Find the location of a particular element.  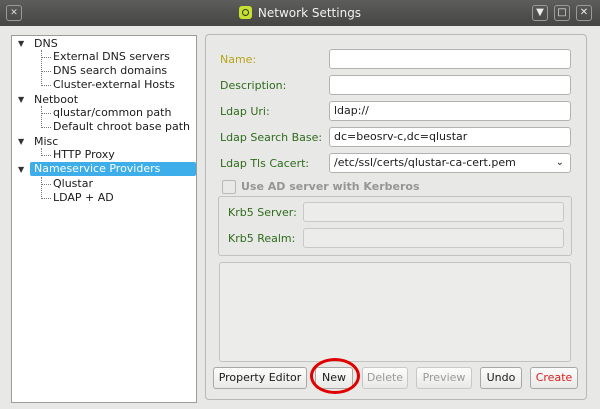

ldap-search-base-label: Ldap Search Base: is located at coordinates (271, 137).